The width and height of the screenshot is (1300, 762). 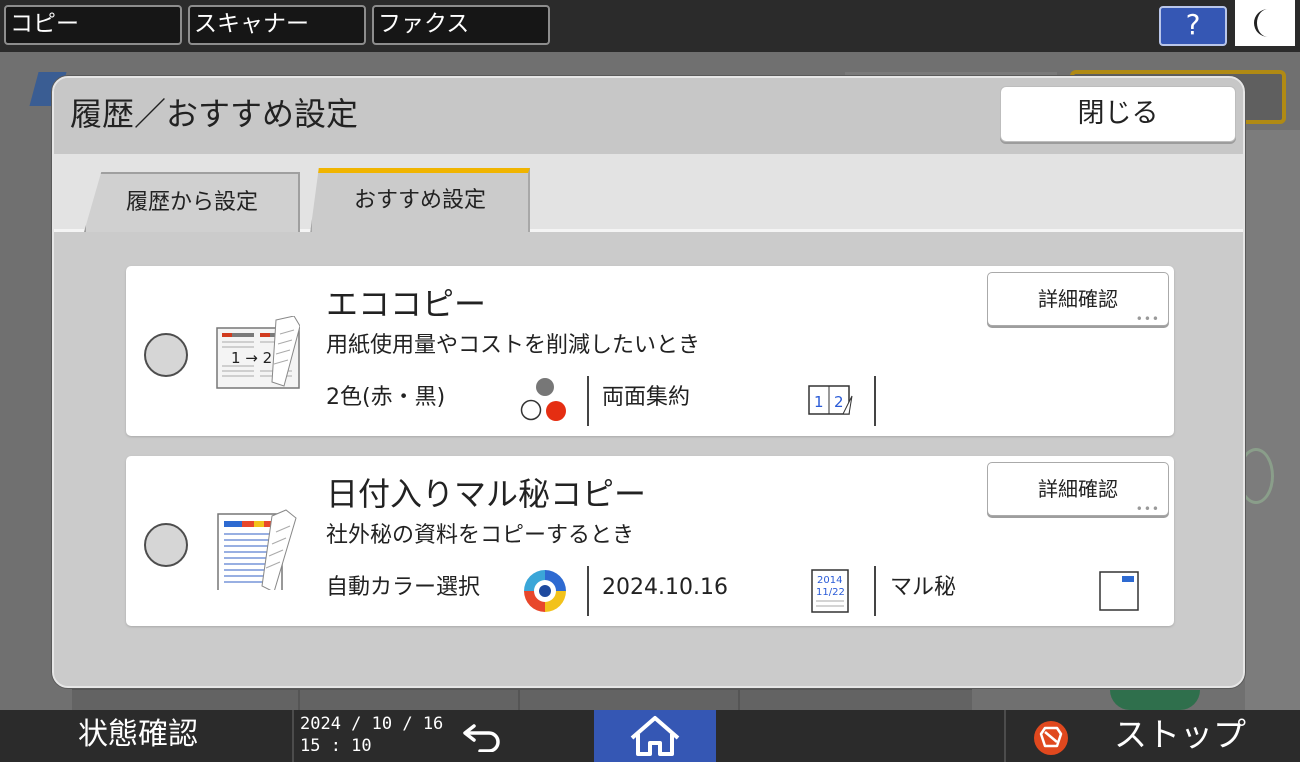 I want to click on setting-label: 自動カラー選択, so click(x=403, y=587).